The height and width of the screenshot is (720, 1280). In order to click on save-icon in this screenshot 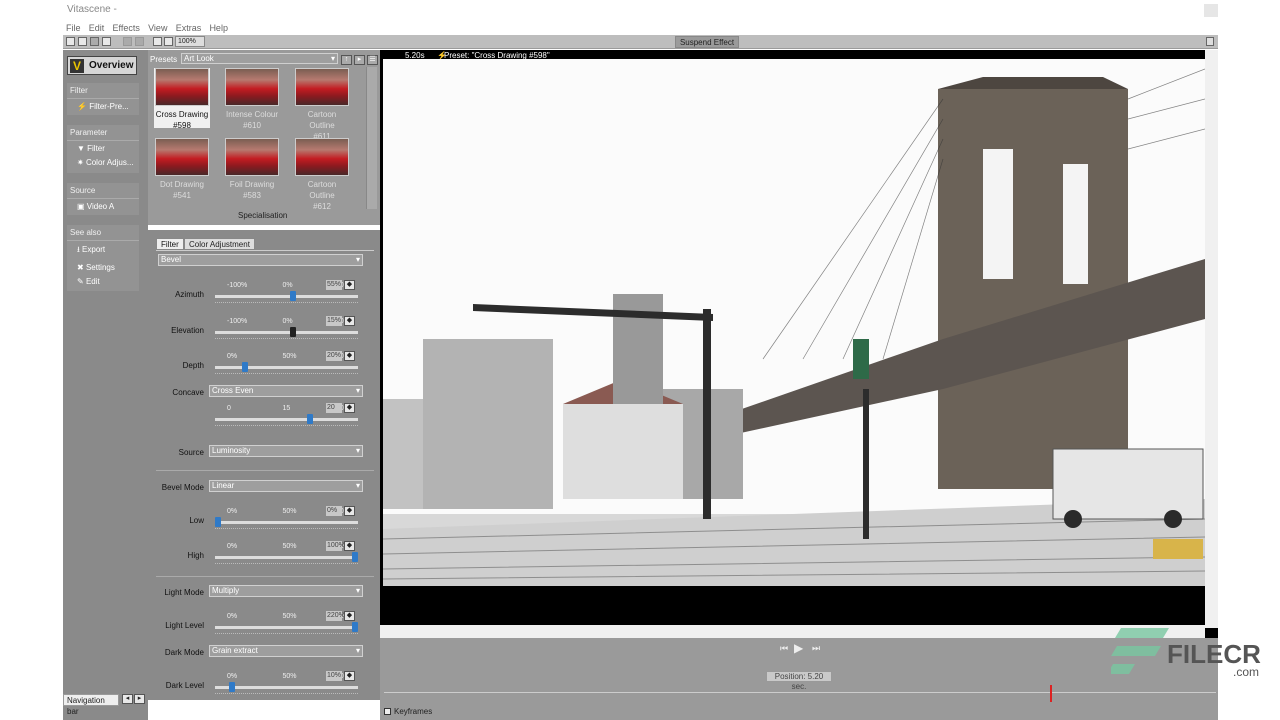, I will do `click(94, 41)`.